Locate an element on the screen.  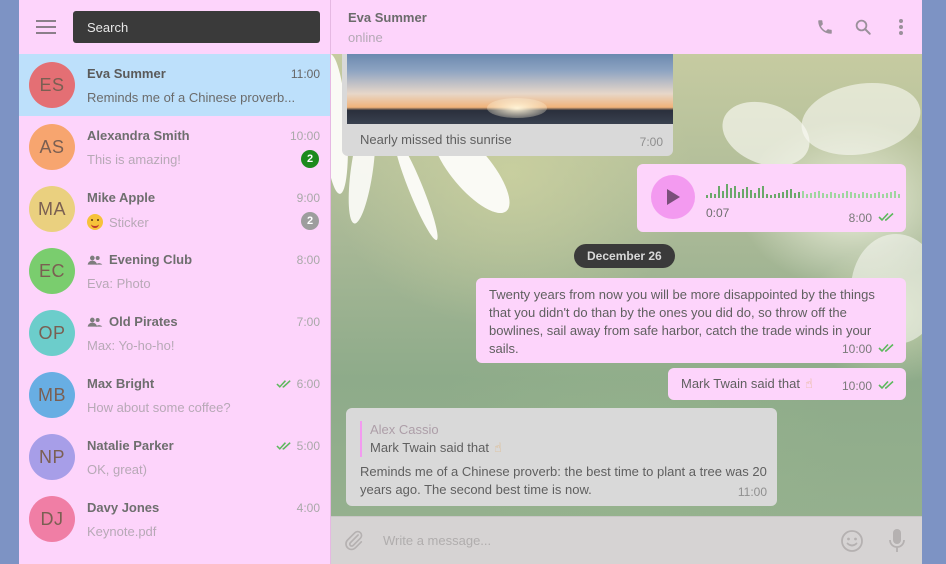
message-text: Mark Twain said that is located at coordinates (740, 383).